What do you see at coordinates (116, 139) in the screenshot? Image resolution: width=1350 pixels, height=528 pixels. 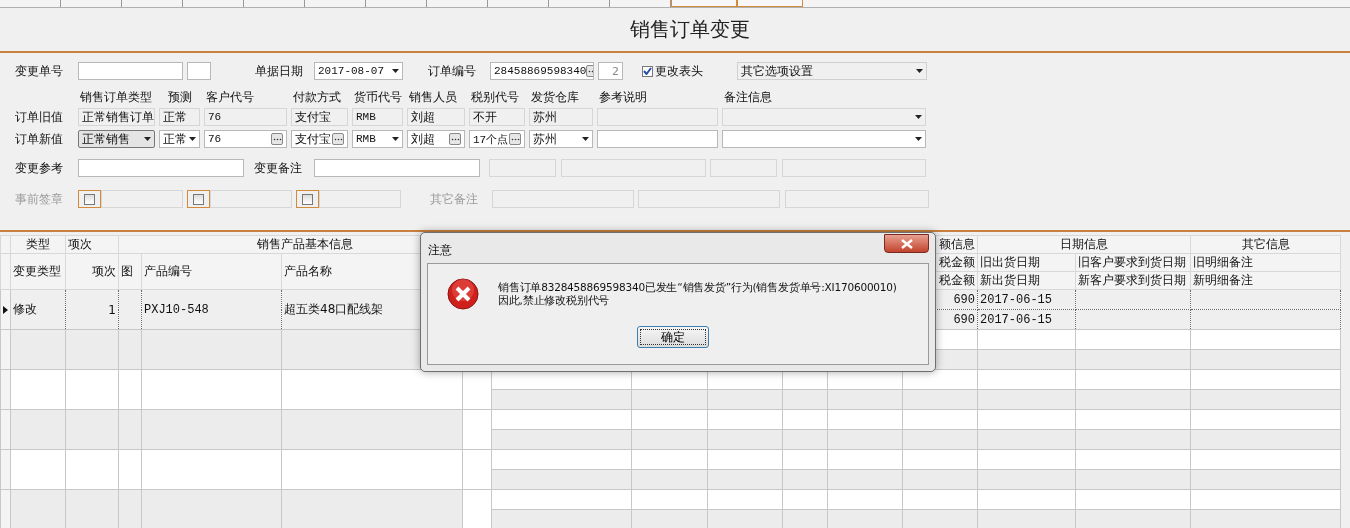 I see `type-dropdown: 正常销售` at bounding box center [116, 139].